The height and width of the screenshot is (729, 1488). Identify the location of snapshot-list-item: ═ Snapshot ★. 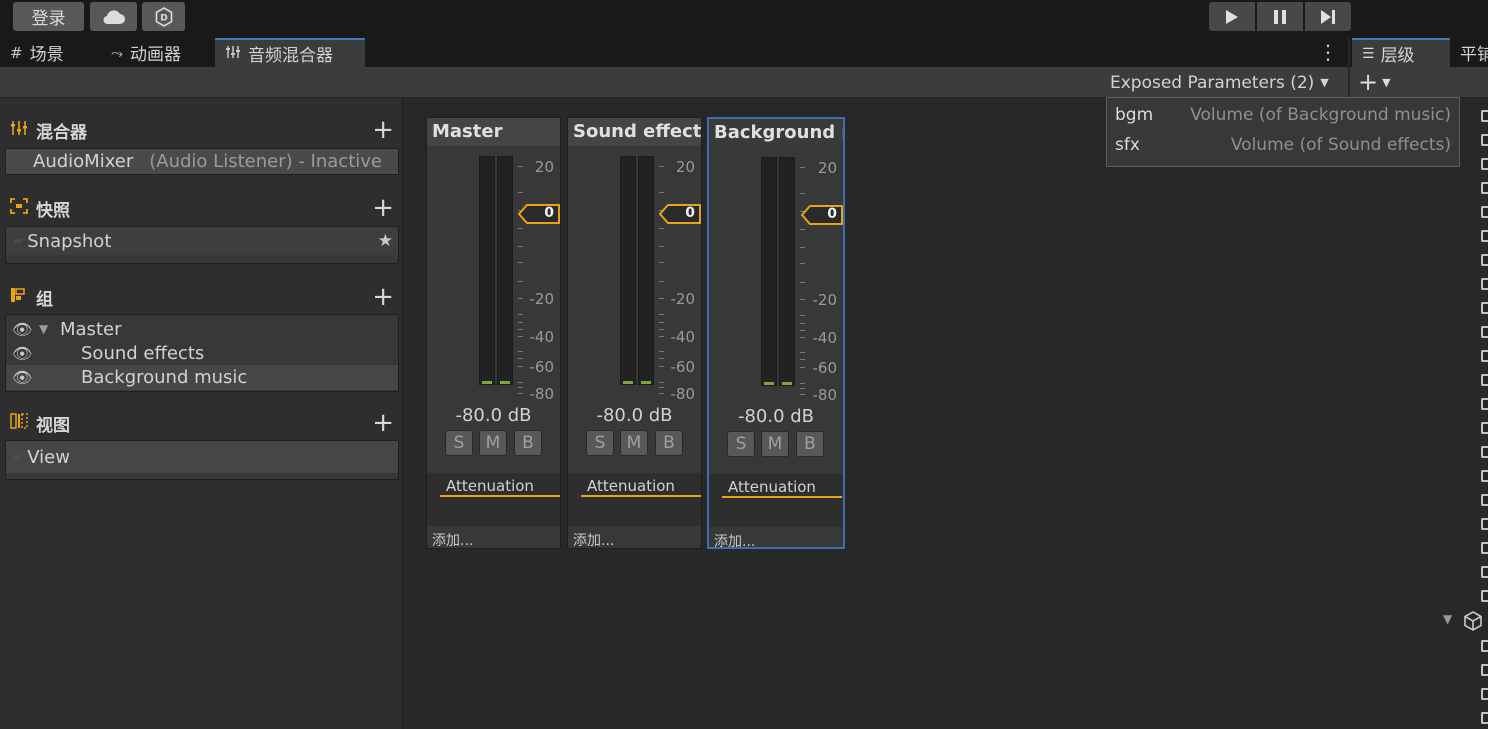
(202, 241).